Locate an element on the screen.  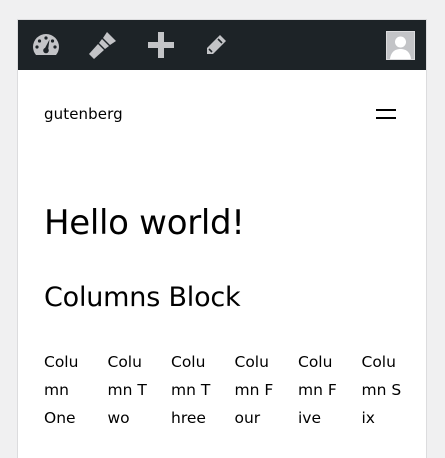
hamburger-menu-icon is located at coordinates (386, 110).